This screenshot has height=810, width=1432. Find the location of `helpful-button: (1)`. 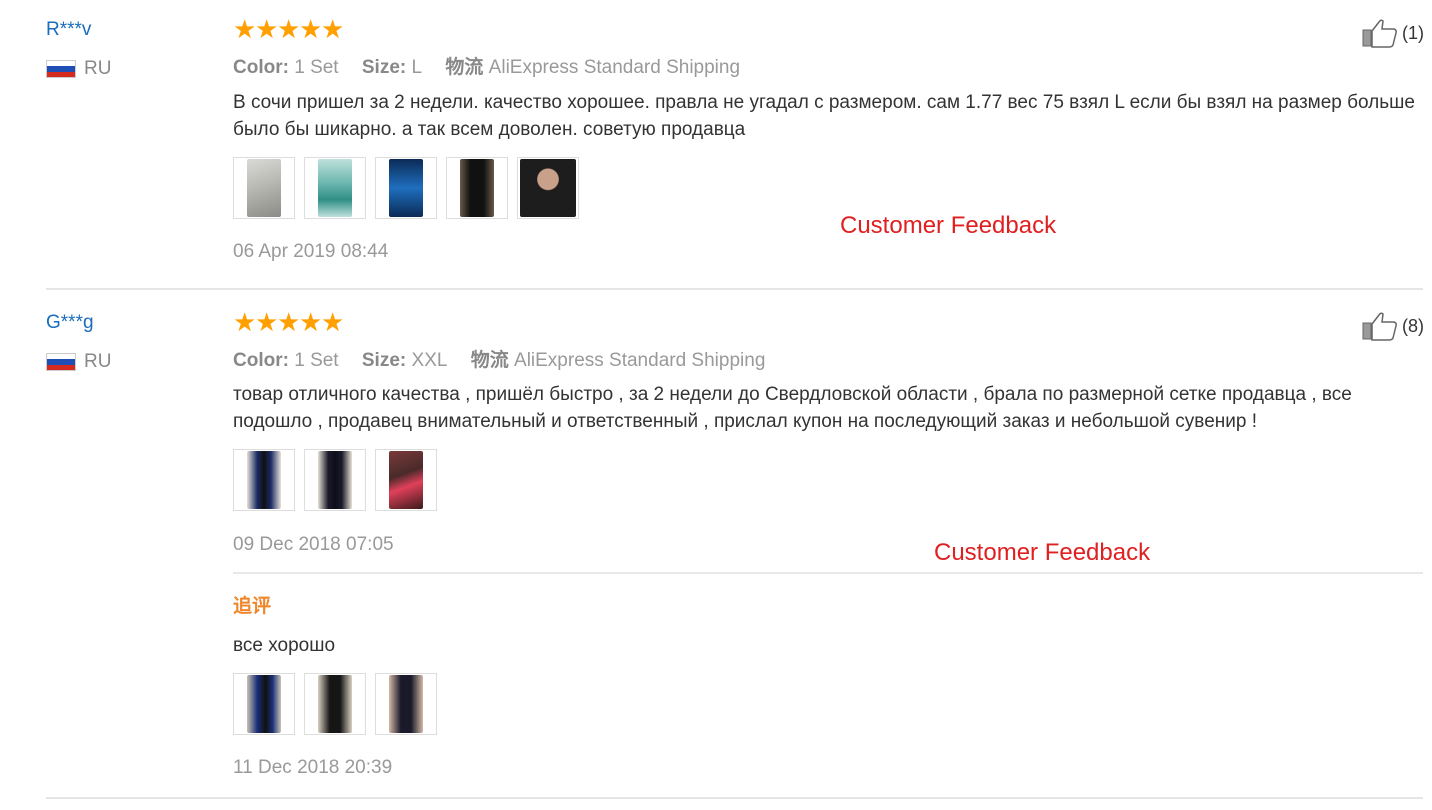

helpful-button: (1) is located at coordinates (1393, 33).